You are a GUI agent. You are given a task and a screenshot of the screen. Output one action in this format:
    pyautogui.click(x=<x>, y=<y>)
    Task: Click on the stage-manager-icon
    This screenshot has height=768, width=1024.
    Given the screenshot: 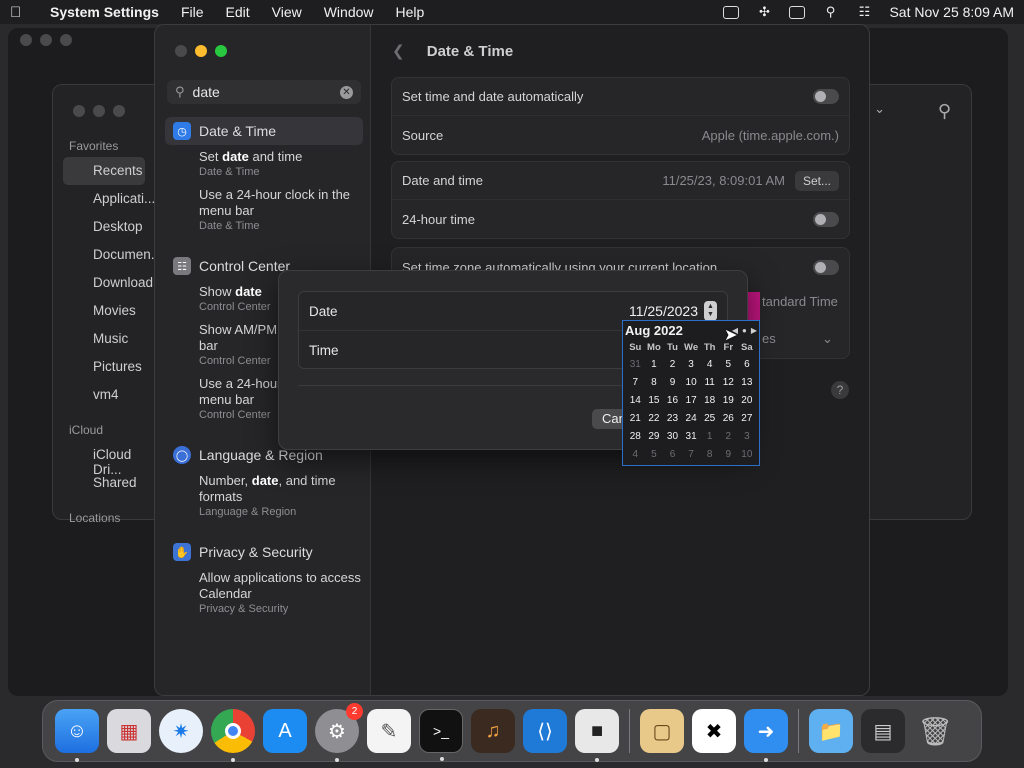 What is the action you would take?
    pyautogui.click(x=731, y=12)
    